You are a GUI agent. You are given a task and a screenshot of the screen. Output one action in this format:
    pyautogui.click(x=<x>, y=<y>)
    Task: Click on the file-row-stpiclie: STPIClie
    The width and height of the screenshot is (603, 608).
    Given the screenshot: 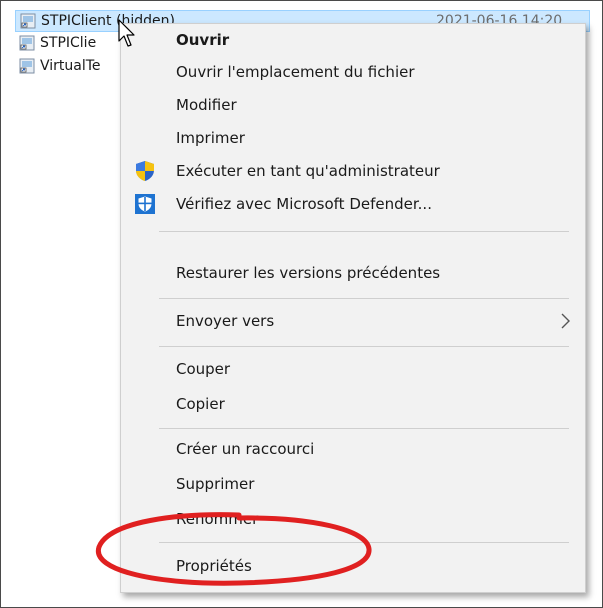 What is the action you would take?
    pyautogui.click(x=55, y=43)
    